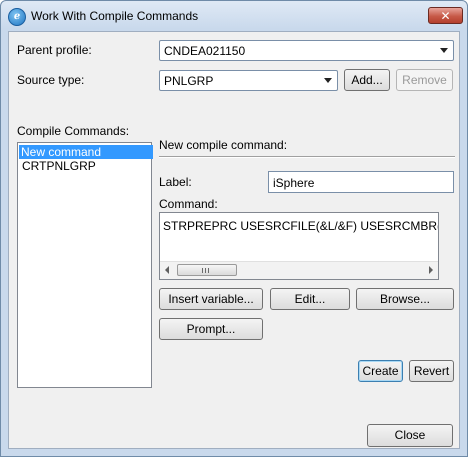 This screenshot has width=468, height=457. What do you see at coordinates (54, 50) in the screenshot?
I see `parent-profile-label: Parent profile:` at bounding box center [54, 50].